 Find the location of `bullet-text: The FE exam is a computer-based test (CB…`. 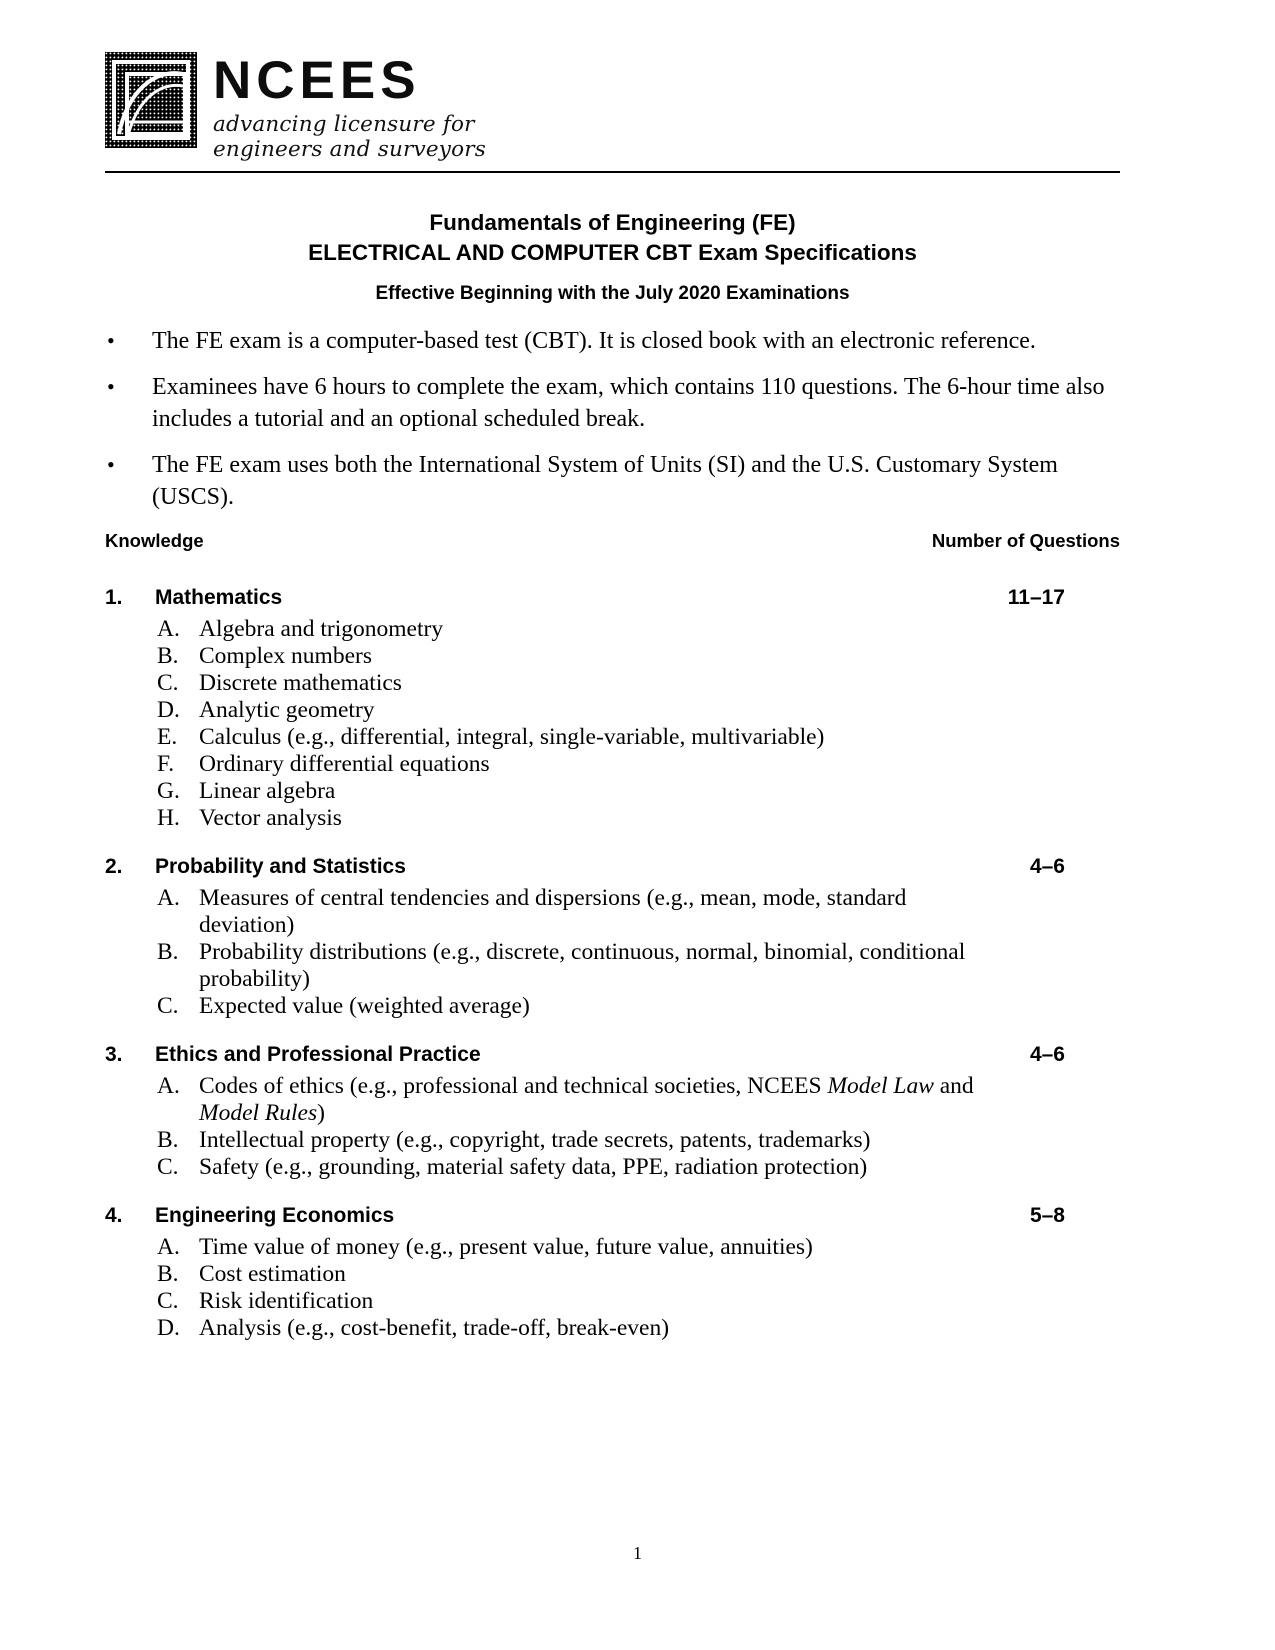

bullet-text: The FE exam is a computer-based test (CB… is located at coordinates (594, 341).